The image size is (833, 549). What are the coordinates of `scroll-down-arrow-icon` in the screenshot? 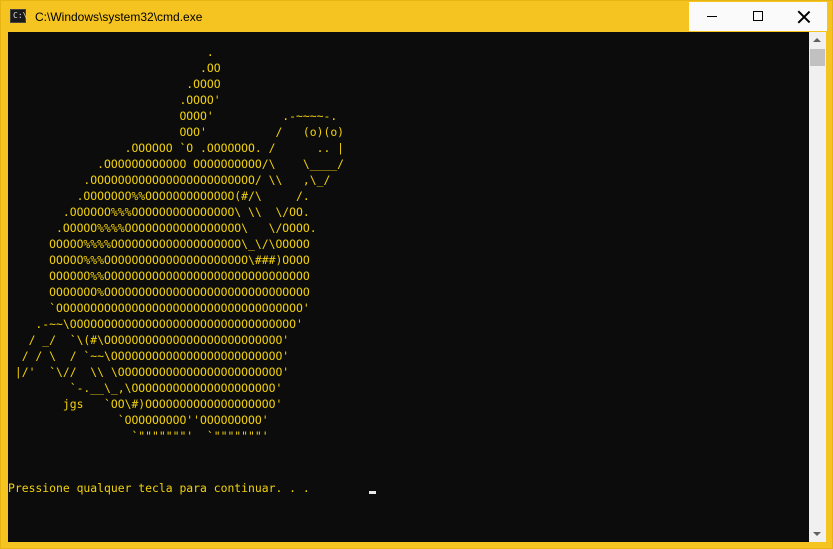 It's located at (817, 533).